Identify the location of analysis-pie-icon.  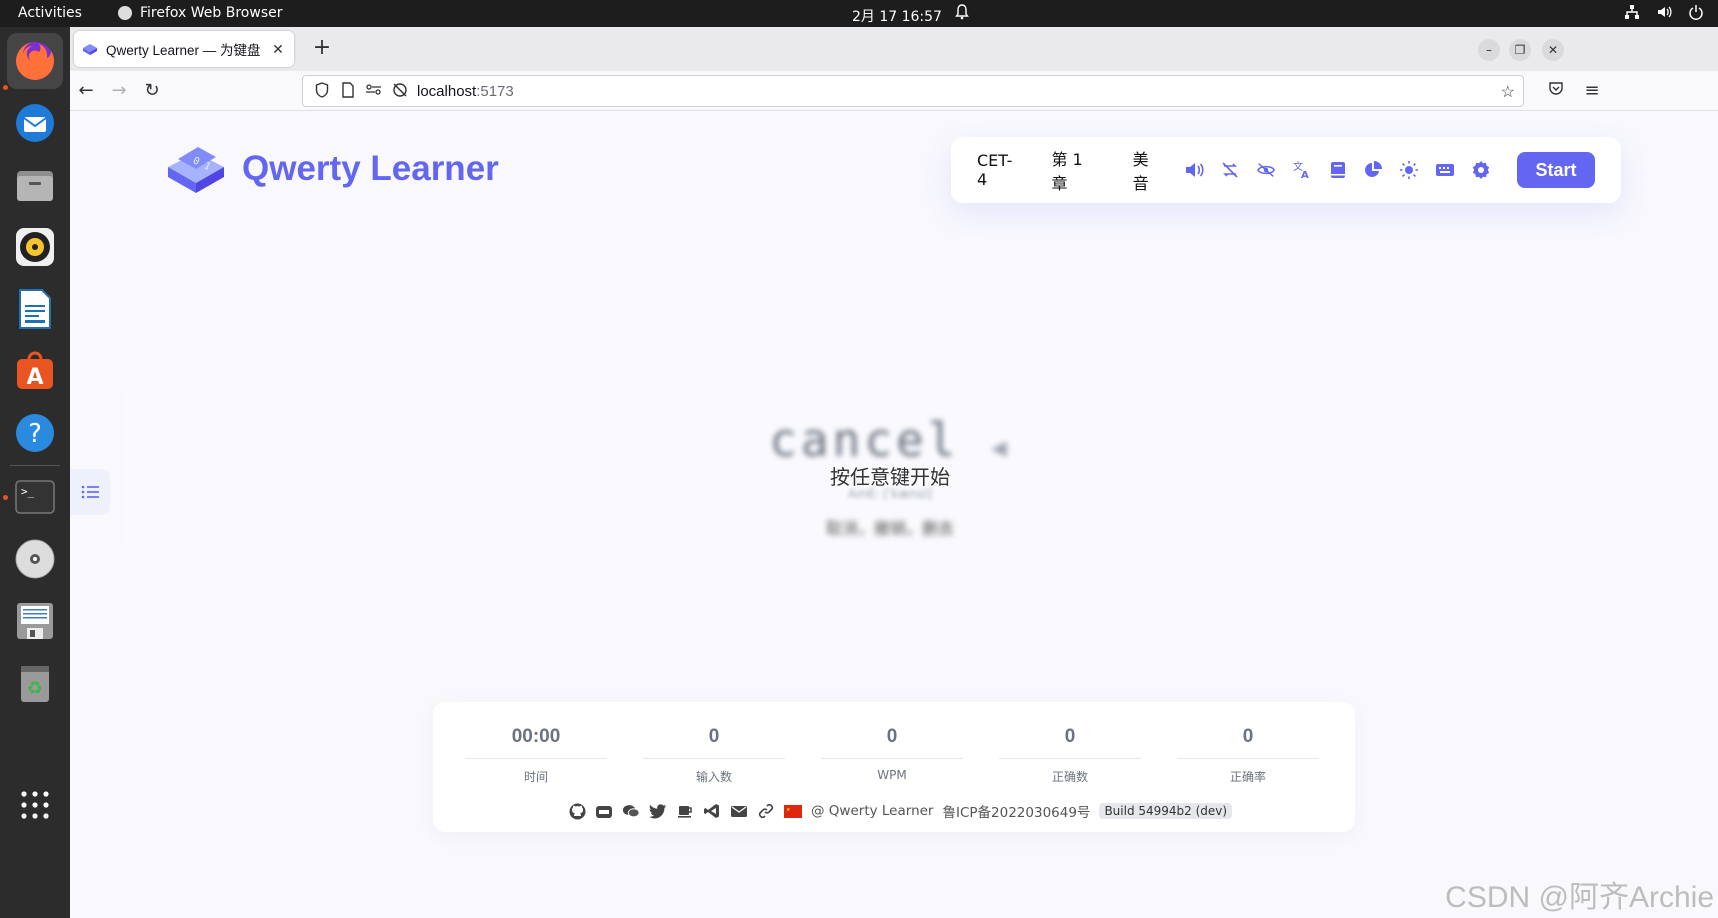
(1373, 170).